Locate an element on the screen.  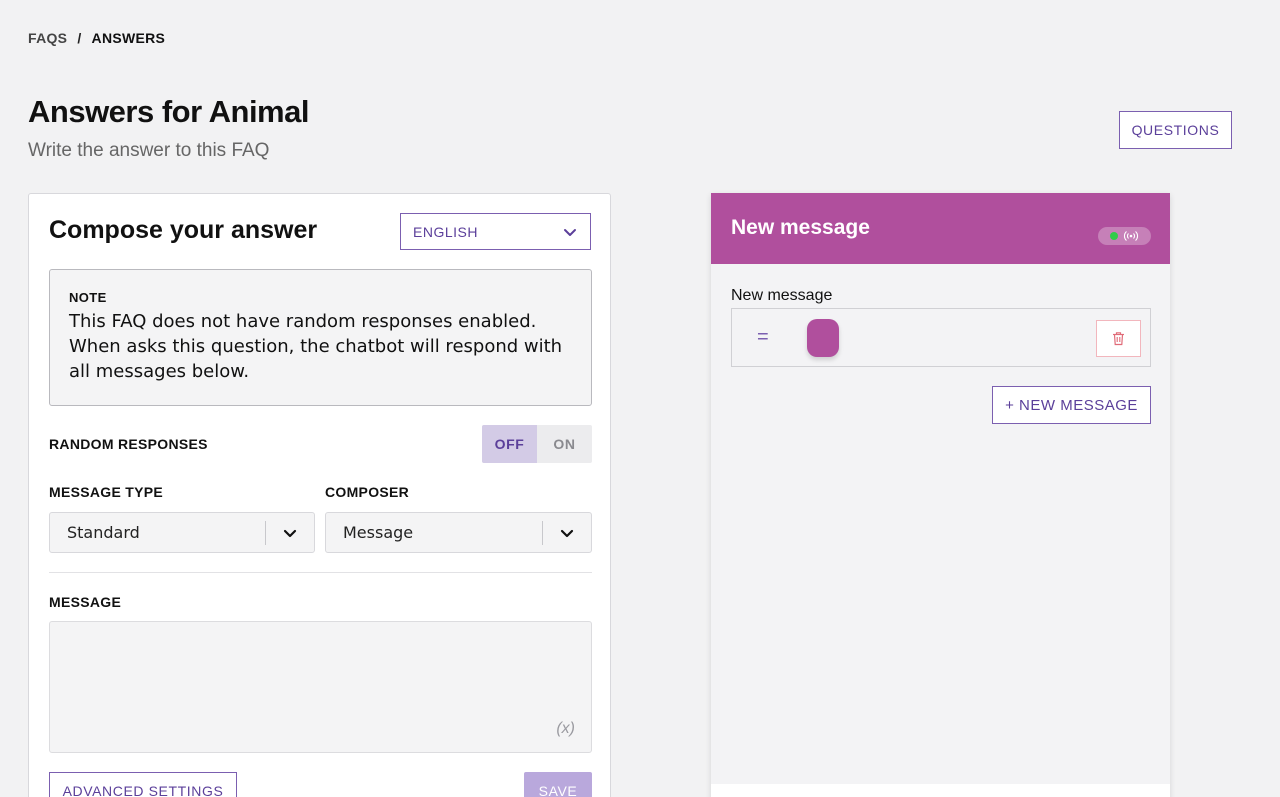
composer-dropdown: Message is located at coordinates (458, 532).